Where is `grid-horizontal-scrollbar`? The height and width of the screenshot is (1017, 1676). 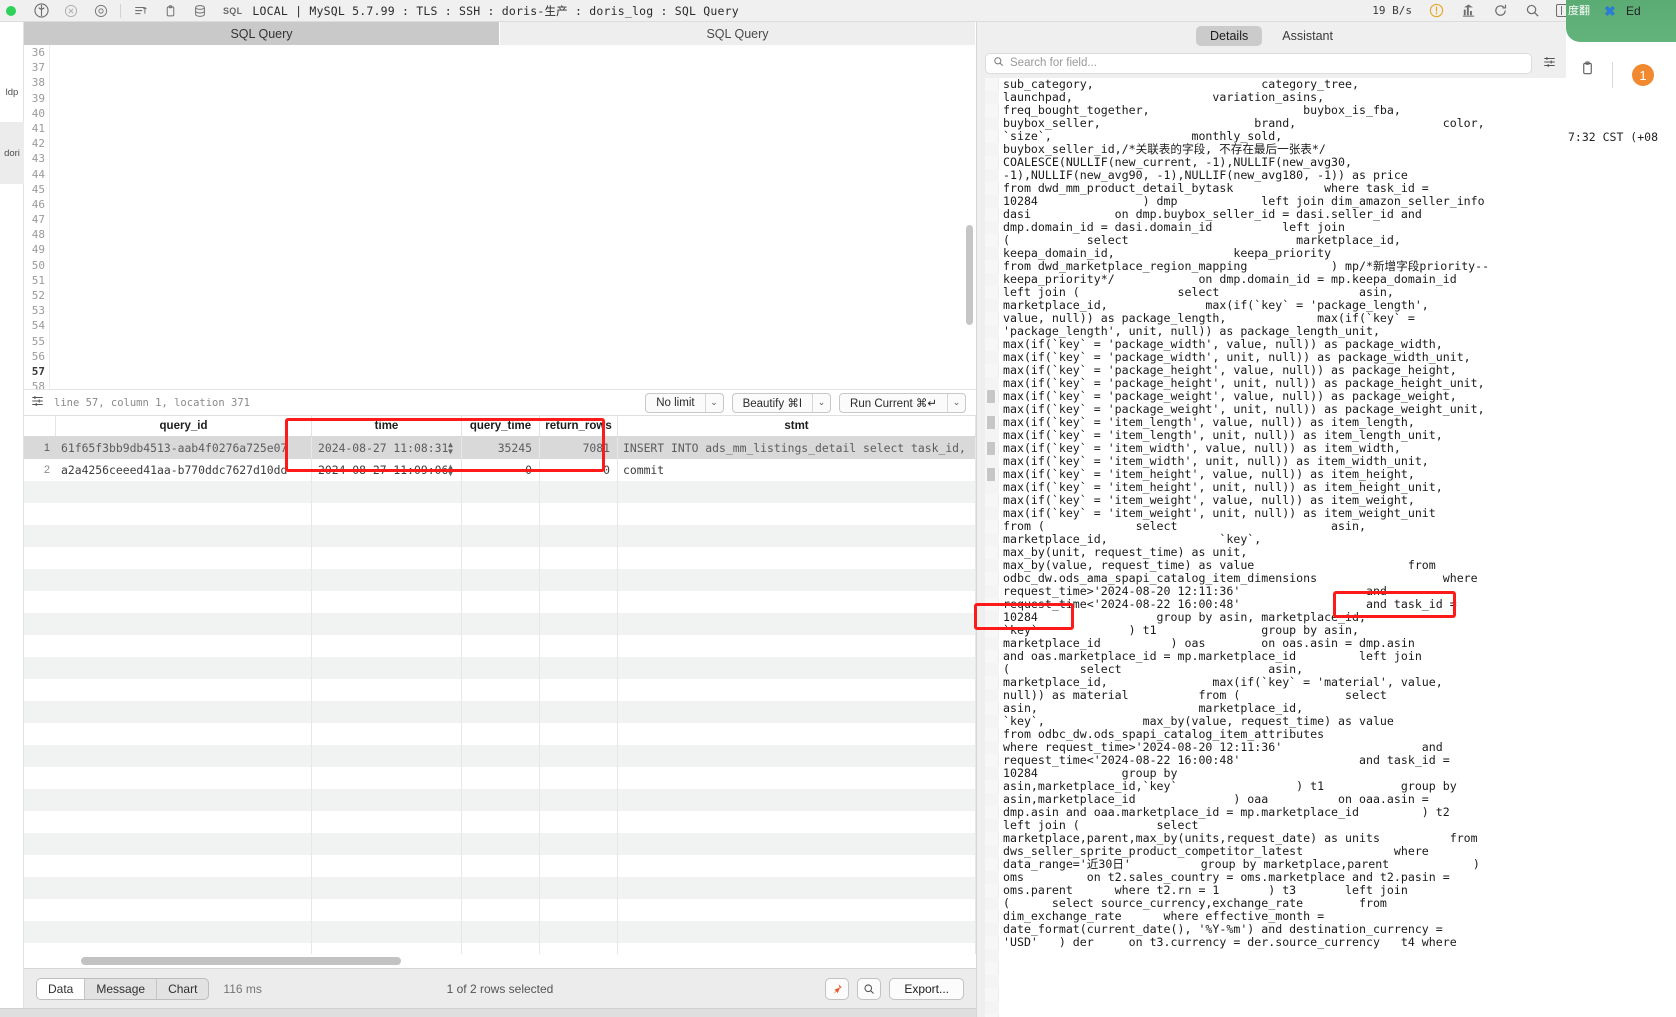 grid-horizontal-scrollbar is located at coordinates (241, 961).